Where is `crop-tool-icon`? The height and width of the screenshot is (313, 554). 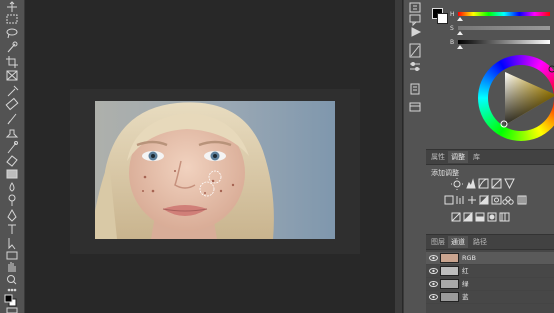
crop-tool-icon is located at coordinates (12, 62).